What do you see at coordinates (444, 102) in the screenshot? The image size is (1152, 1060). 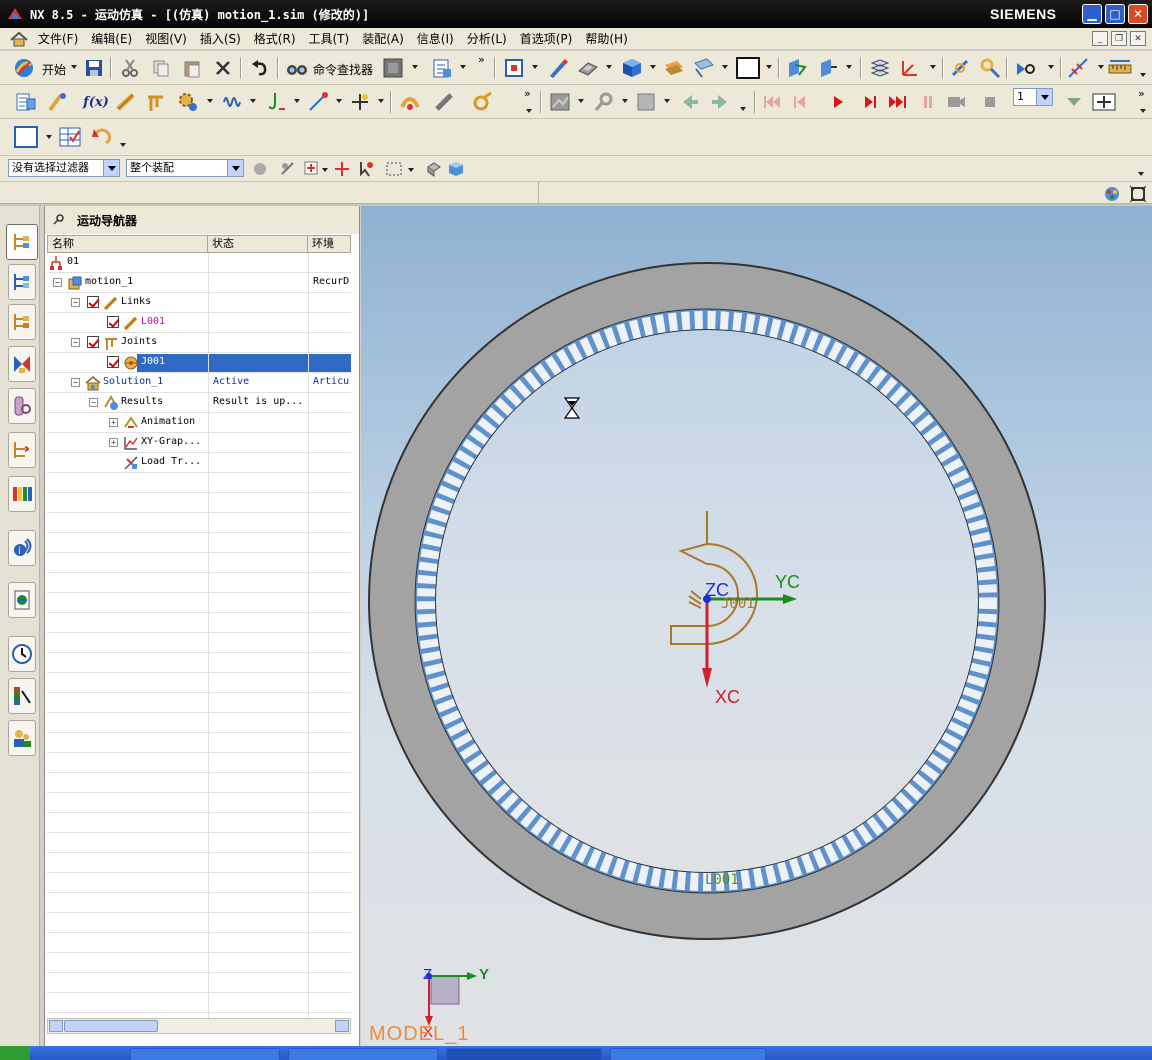 I see `measure-icon` at bounding box center [444, 102].